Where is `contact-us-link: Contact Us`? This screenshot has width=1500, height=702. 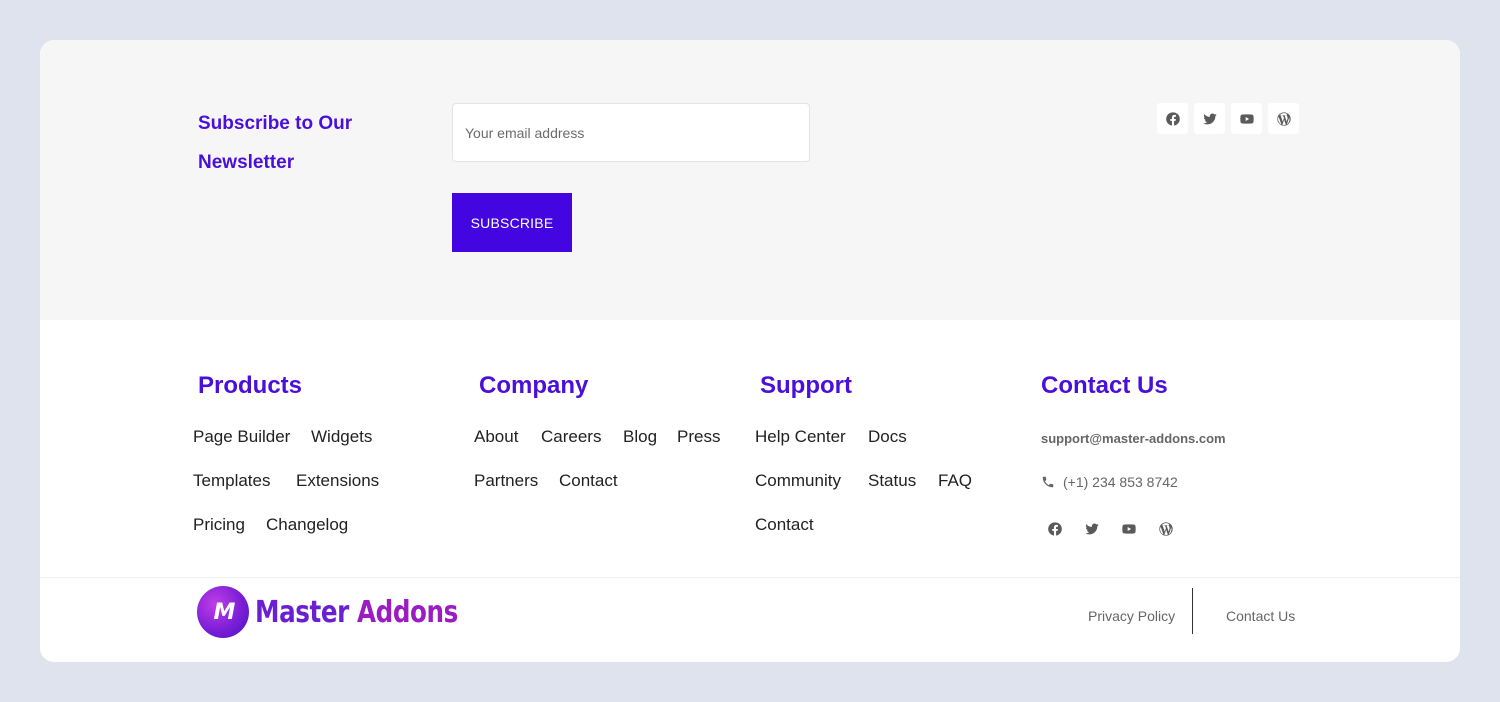 contact-us-link: Contact Us is located at coordinates (1260, 616).